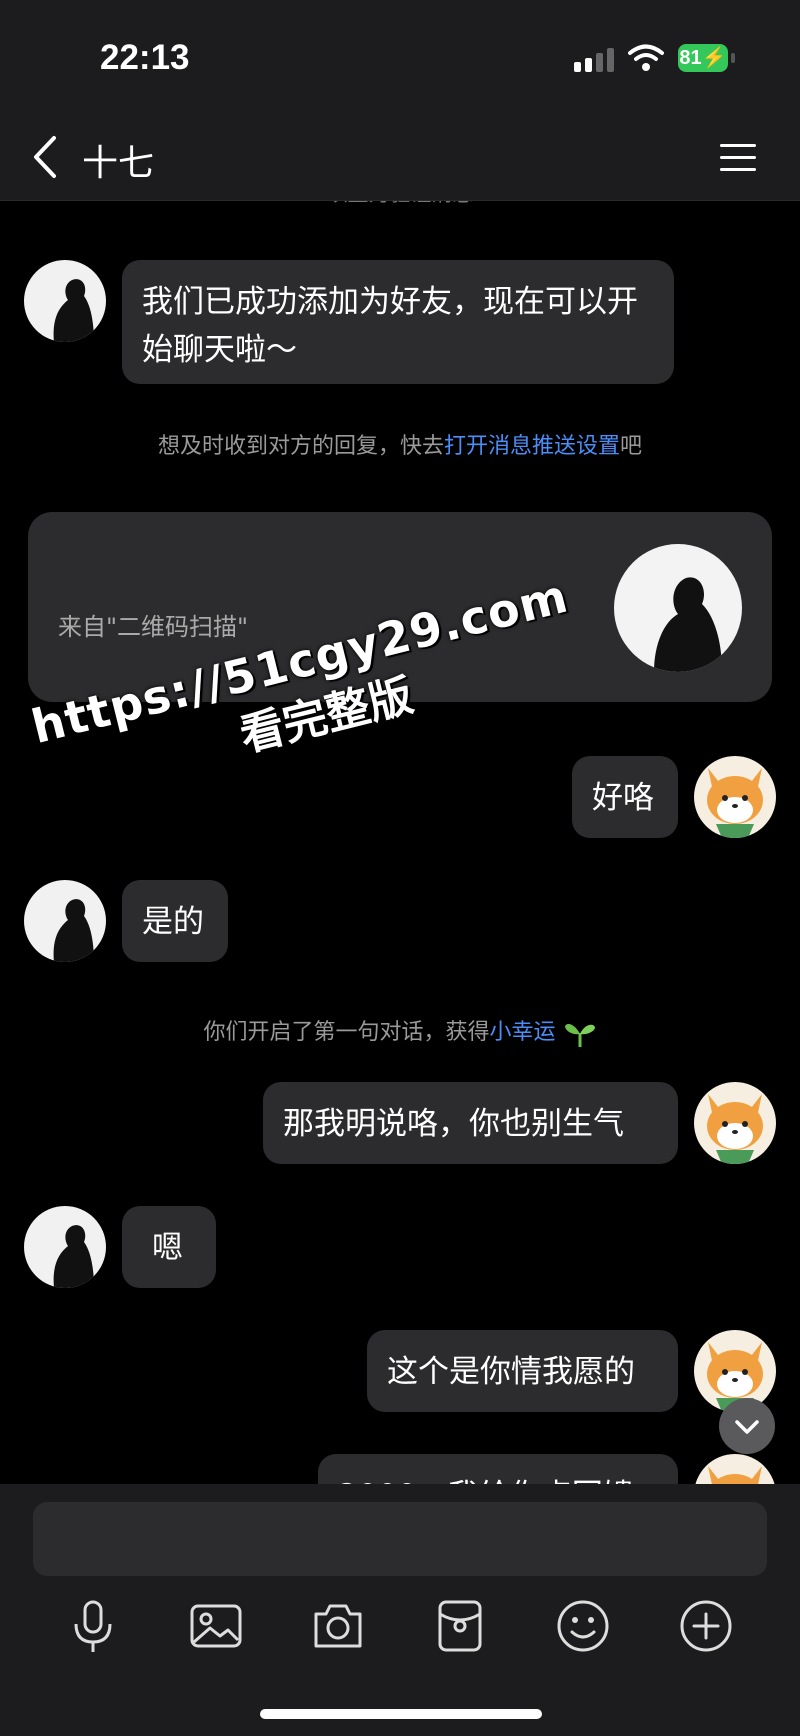 The width and height of the screenshot is (800, 1736). What do you see at coordinates (346, 1032) in the screenshot?
I see `system-luck-prefix: 你们开启了第一句对话，获得` at bounding box center [346, 1032].